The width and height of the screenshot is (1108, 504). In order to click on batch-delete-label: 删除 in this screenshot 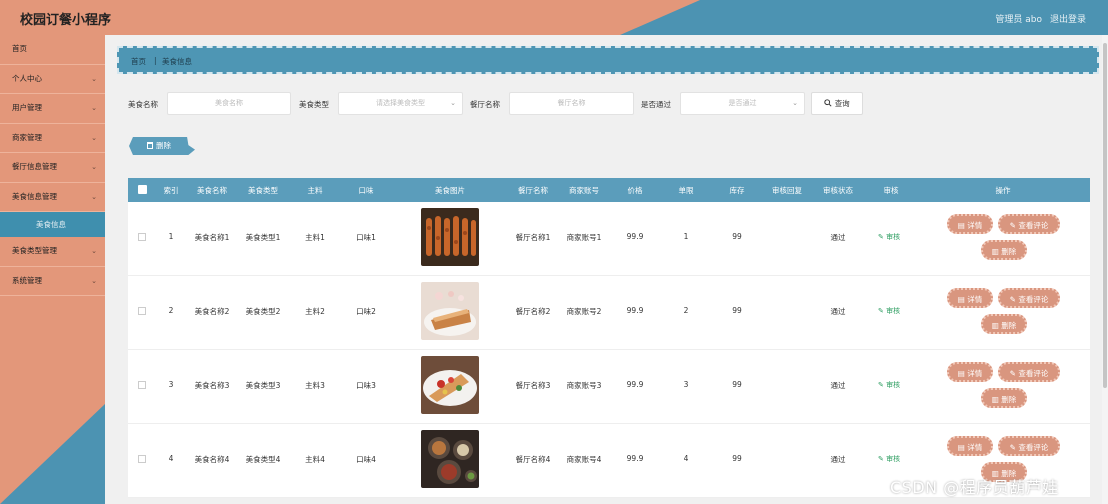, I will do `click(163, 145)`.